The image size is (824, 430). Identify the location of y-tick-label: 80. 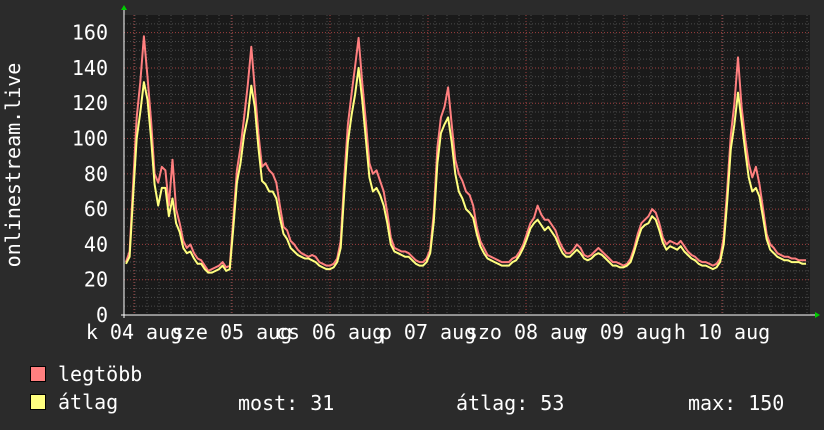
(96, 174).